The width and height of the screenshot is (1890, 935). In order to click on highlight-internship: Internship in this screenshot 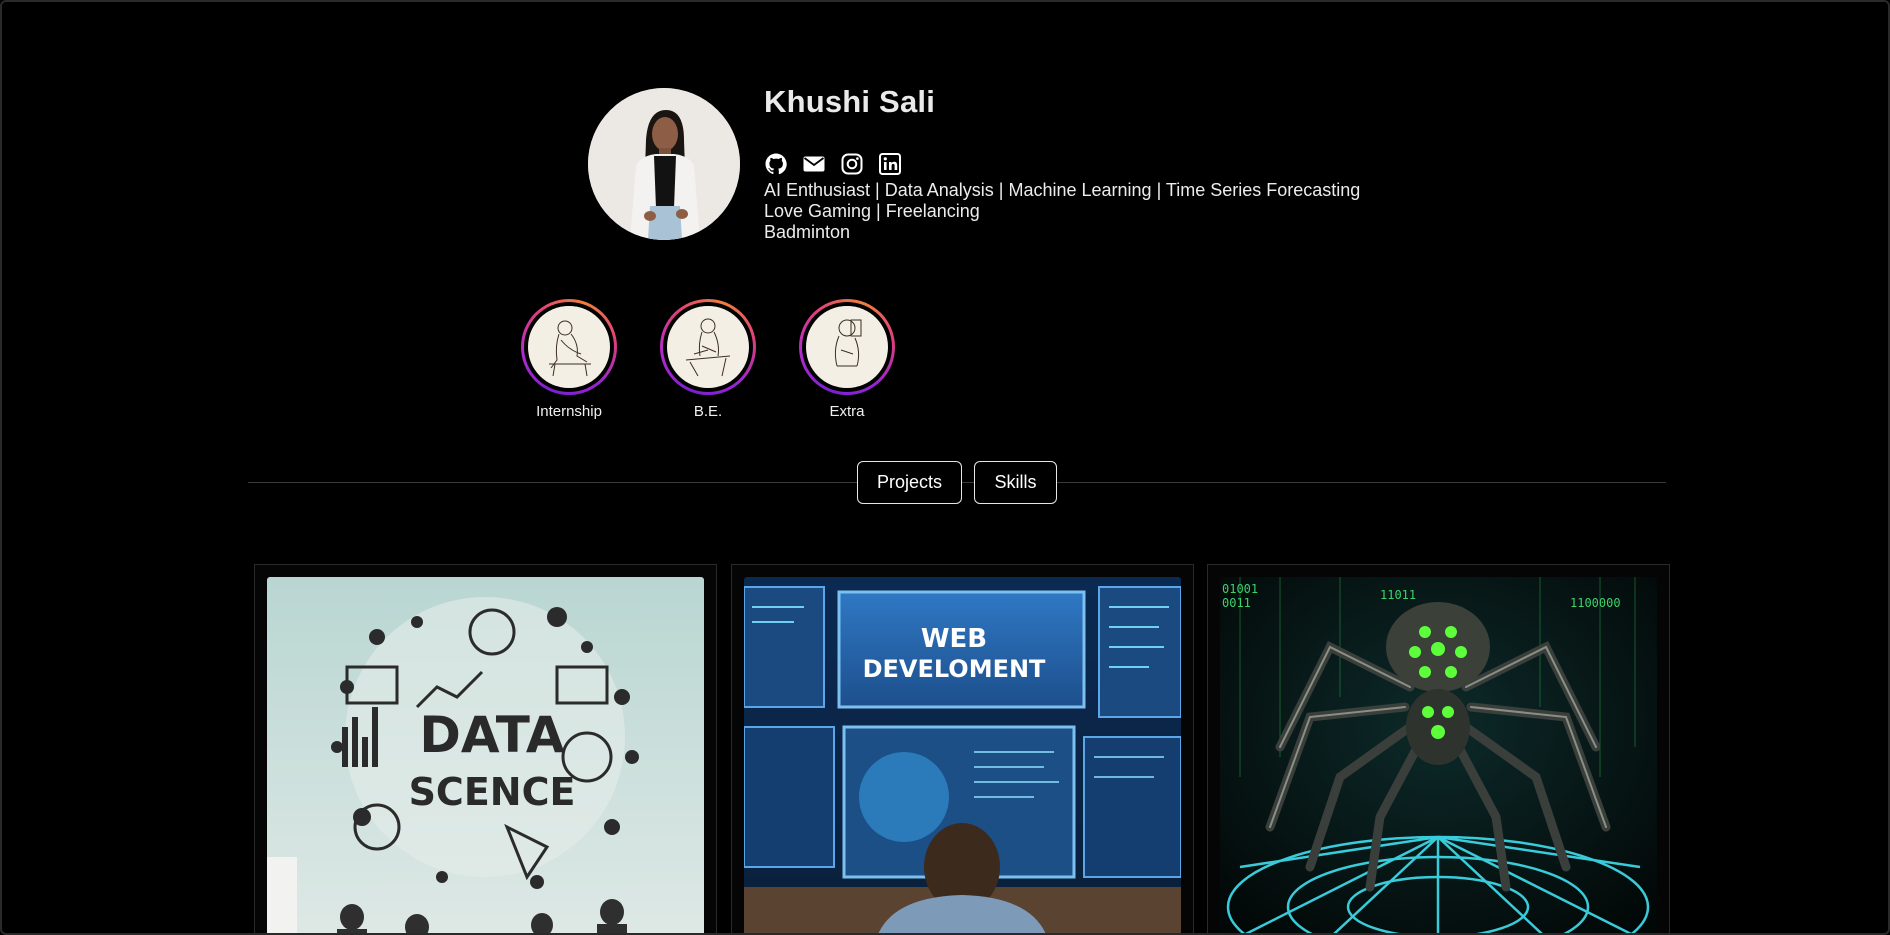, I will do `click(569, 359)`.